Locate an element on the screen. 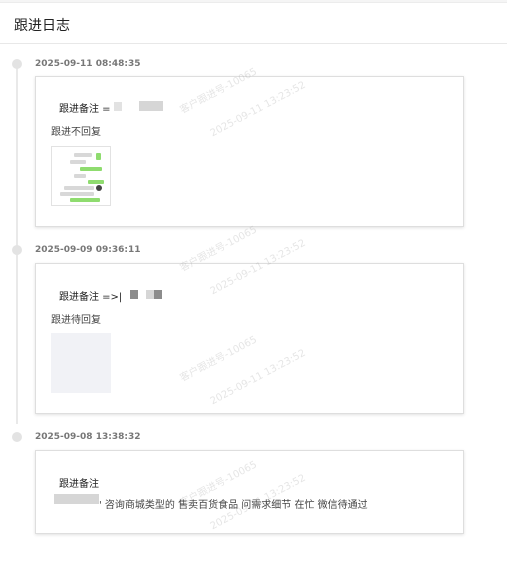  note-label: 跟进备注 = is located at coordinates (85, 109).